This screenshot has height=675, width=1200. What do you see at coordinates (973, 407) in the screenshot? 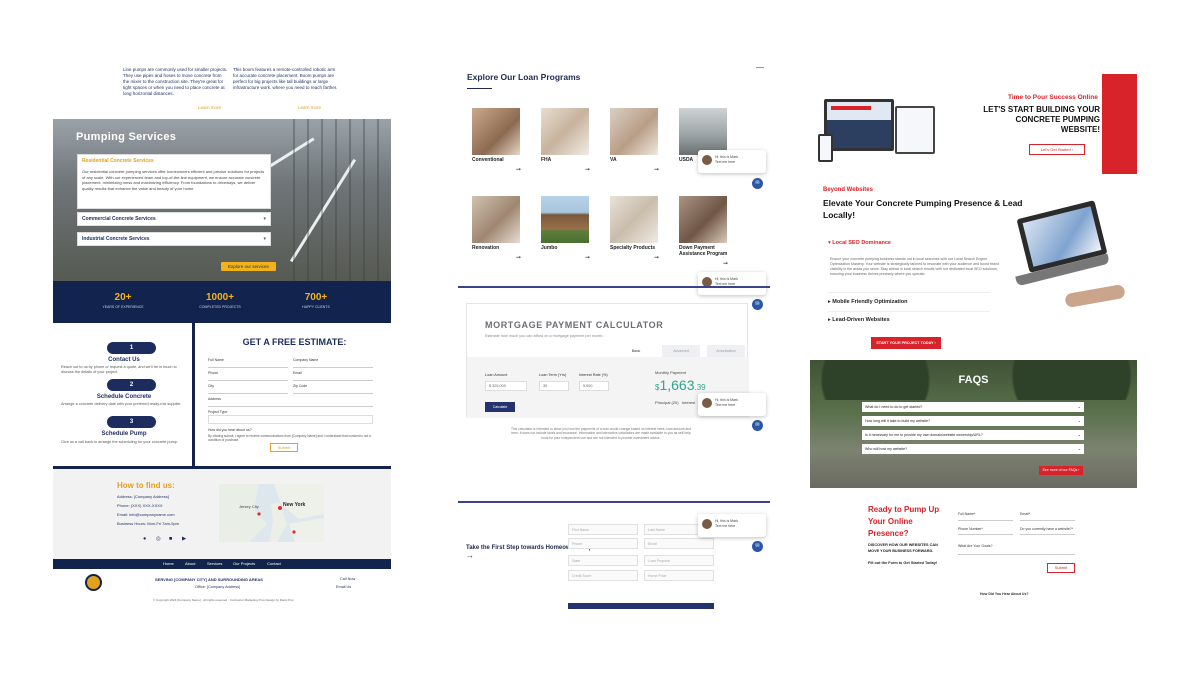
I see `faq-item: What do I need to do to get started? ⌄` at bounding box center [973, 407].